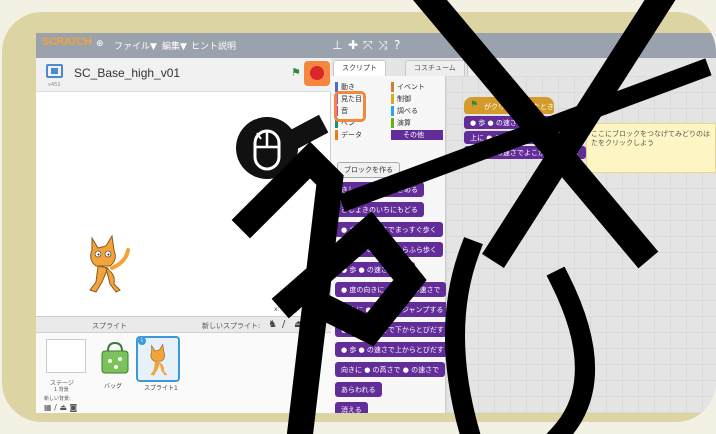  Describe the element at coordinates (404, 123) in the screenshot. I see `category-label: 演算` at that location.